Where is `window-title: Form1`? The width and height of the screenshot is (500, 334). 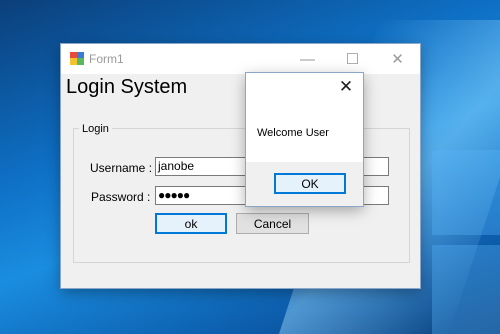 window-title: Form1 is located at coordinates (106, 59).